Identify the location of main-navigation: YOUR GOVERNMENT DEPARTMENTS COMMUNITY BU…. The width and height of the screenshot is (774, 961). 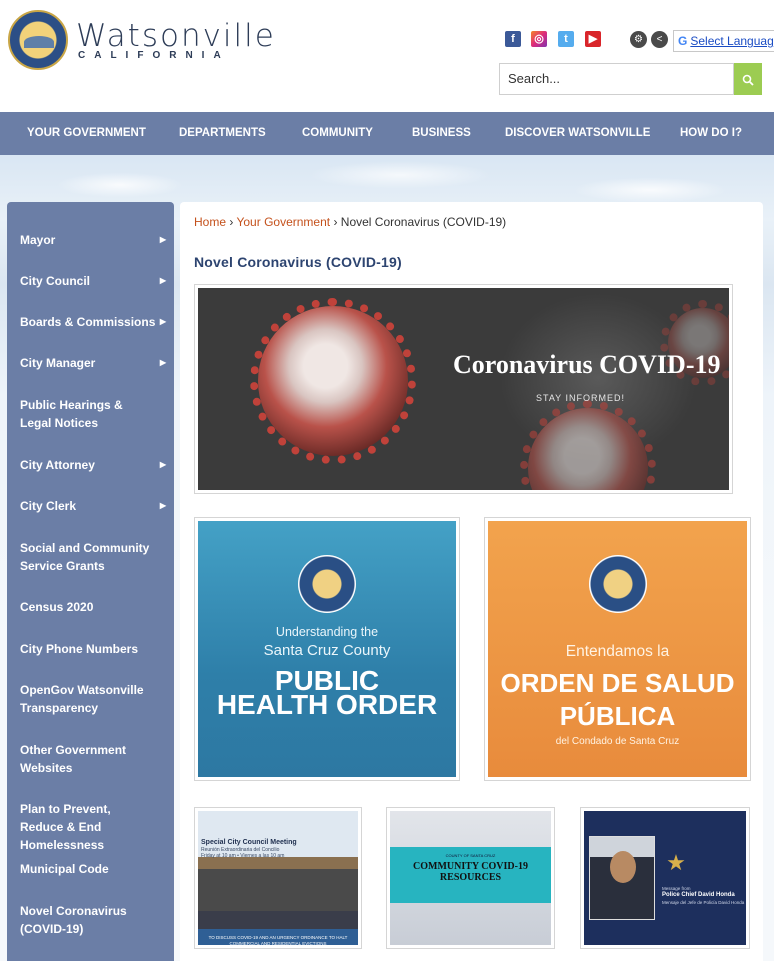
(387, 133).